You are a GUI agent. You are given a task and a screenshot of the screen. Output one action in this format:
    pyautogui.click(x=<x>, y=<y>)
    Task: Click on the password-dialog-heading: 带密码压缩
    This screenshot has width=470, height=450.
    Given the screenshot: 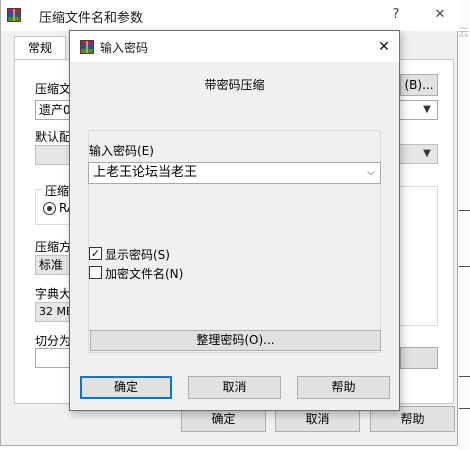 What is the action you would take?
    pyautogui.click(x=234, y=85)
    